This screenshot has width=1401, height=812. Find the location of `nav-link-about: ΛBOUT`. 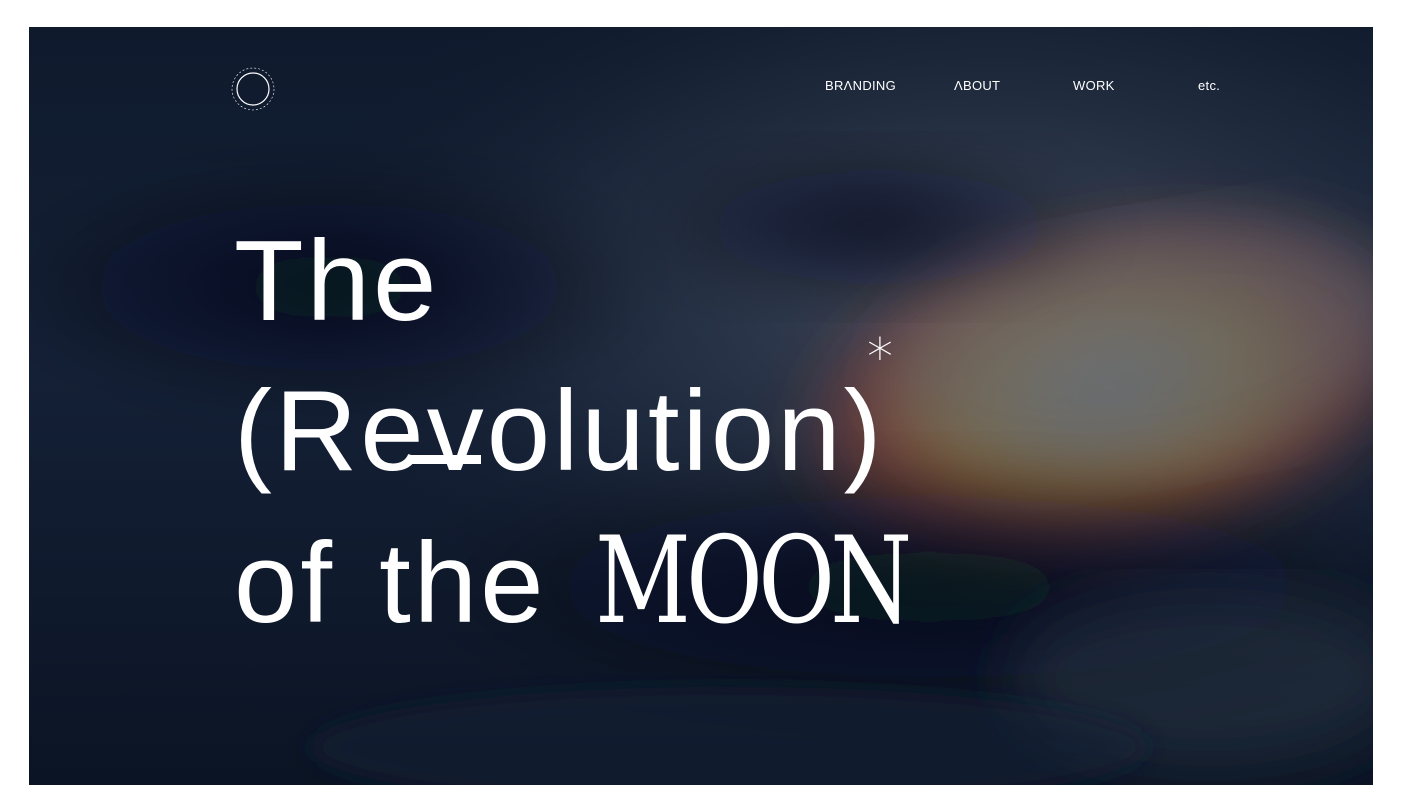

nav-link-about: ΛBOUT is located at coordinates (977, 85).